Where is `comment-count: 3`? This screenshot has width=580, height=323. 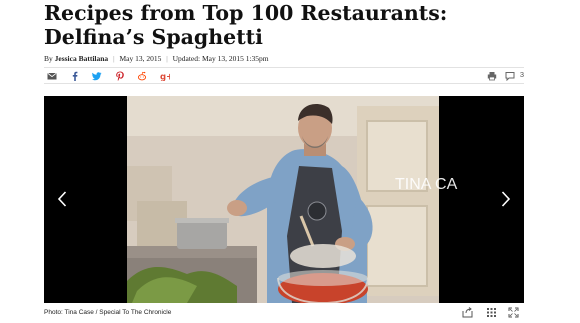
comment-count: 3 is located at coordinates (522, 74).